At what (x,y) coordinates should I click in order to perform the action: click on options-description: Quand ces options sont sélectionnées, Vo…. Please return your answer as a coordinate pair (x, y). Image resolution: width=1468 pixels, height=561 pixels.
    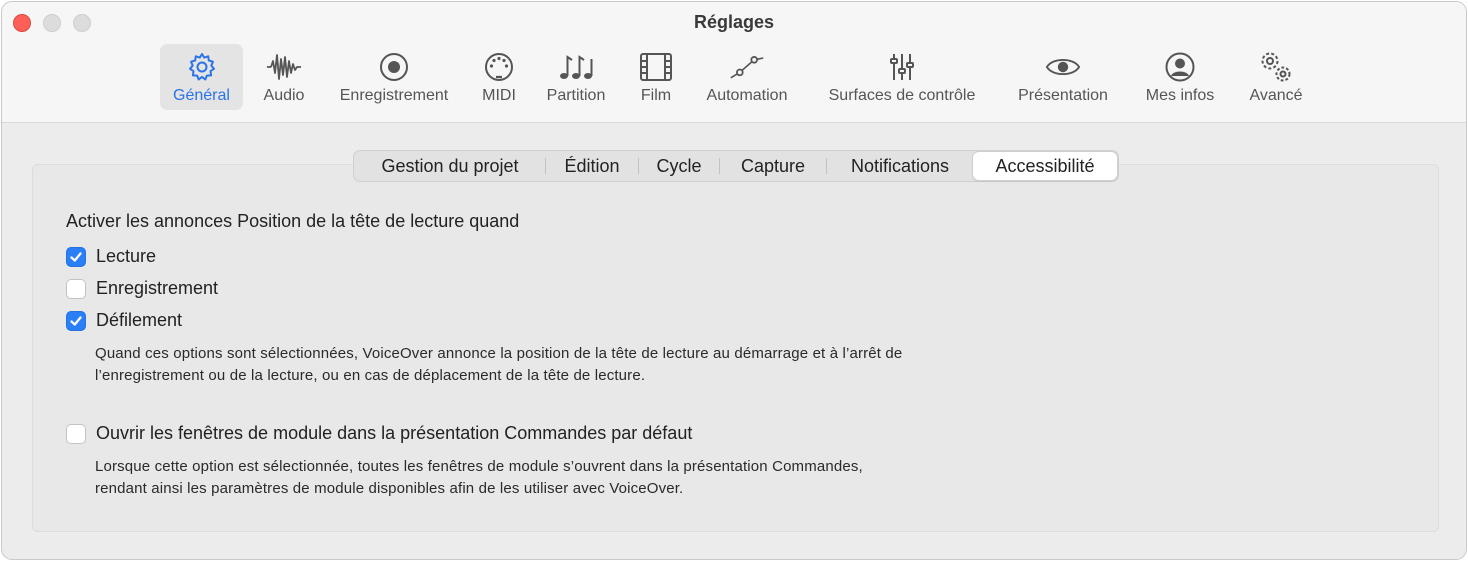
    Looking at the image, I should click on (498, 365).